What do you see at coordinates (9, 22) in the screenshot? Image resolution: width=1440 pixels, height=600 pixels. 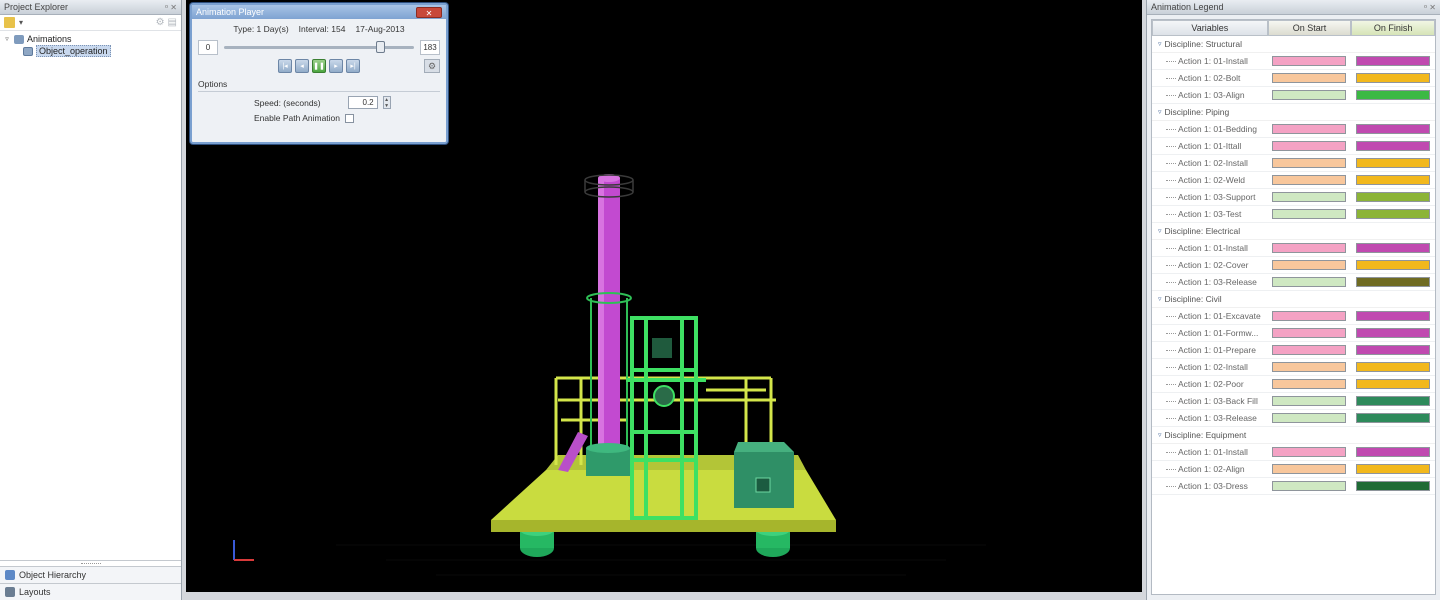 I see `folder-icon` at bounding box center [9, 22].